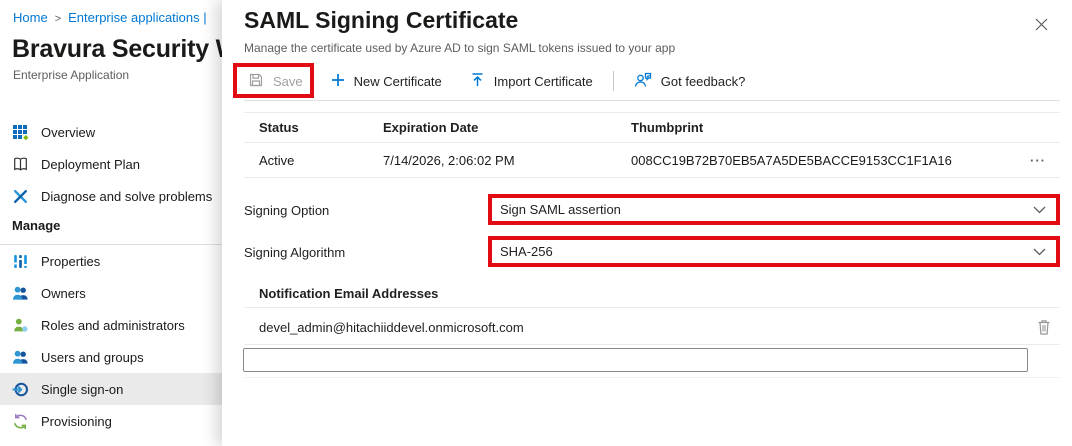 This screenshot has width=1072, height=446. I want to click on sidebar-item-owners: Owners, so click(111, 293).